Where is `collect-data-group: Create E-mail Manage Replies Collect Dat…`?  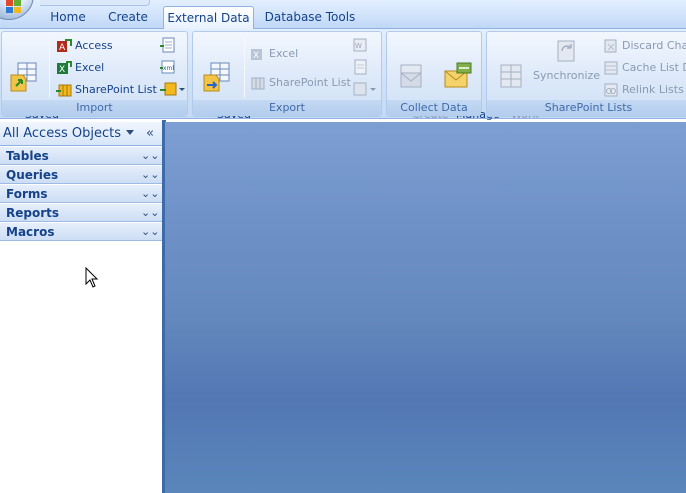
collect-data-group: Create E-mail Manage Replies Collect Dat… is located at coordinates (443, 82).